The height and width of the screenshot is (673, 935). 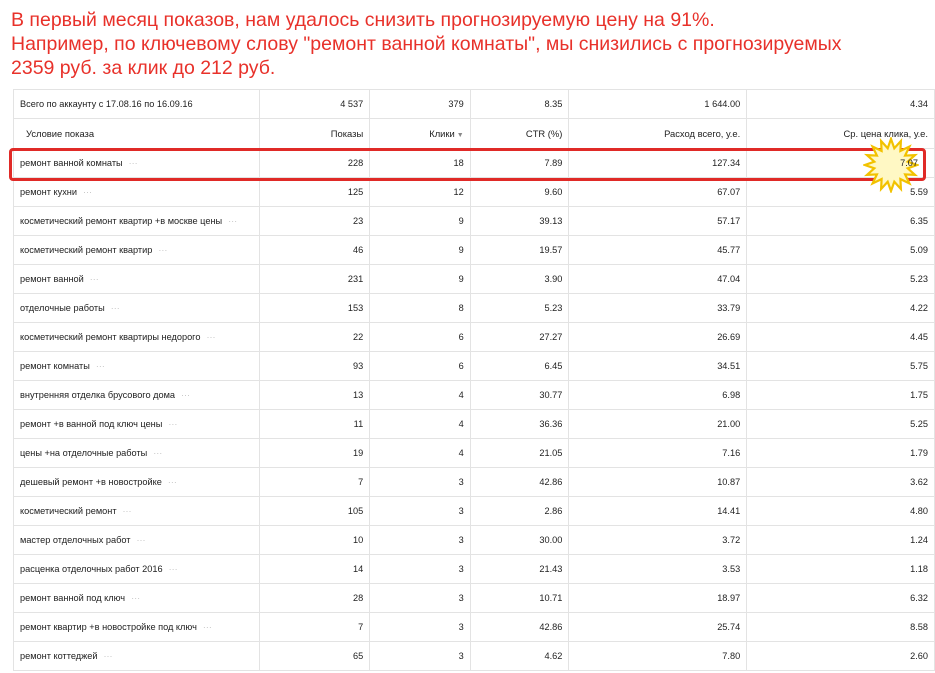 What do you see at coordinates (519, 453) in the screenshot?
I see `ctr-cell: 21.05` at bounding box center [519, 453].